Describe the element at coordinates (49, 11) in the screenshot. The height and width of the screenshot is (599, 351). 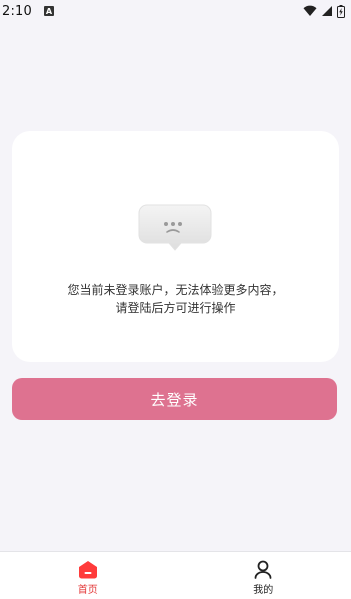
I see `notification-a-icon: A` at that location.